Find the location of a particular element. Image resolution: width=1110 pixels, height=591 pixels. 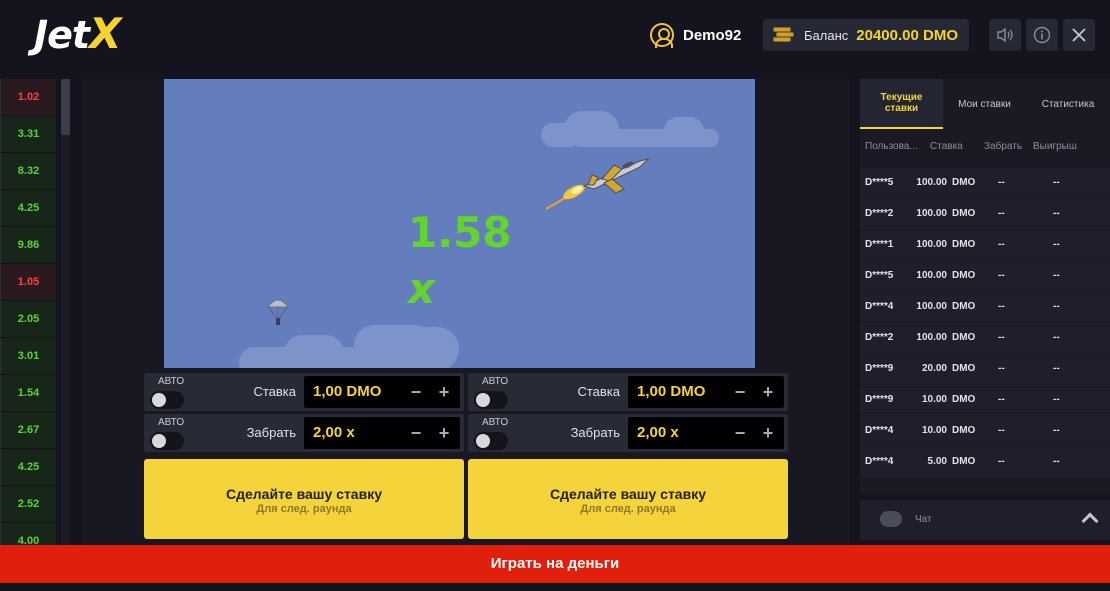

tab-my-bets: Мои ставки is located at coordinates (984, 104).